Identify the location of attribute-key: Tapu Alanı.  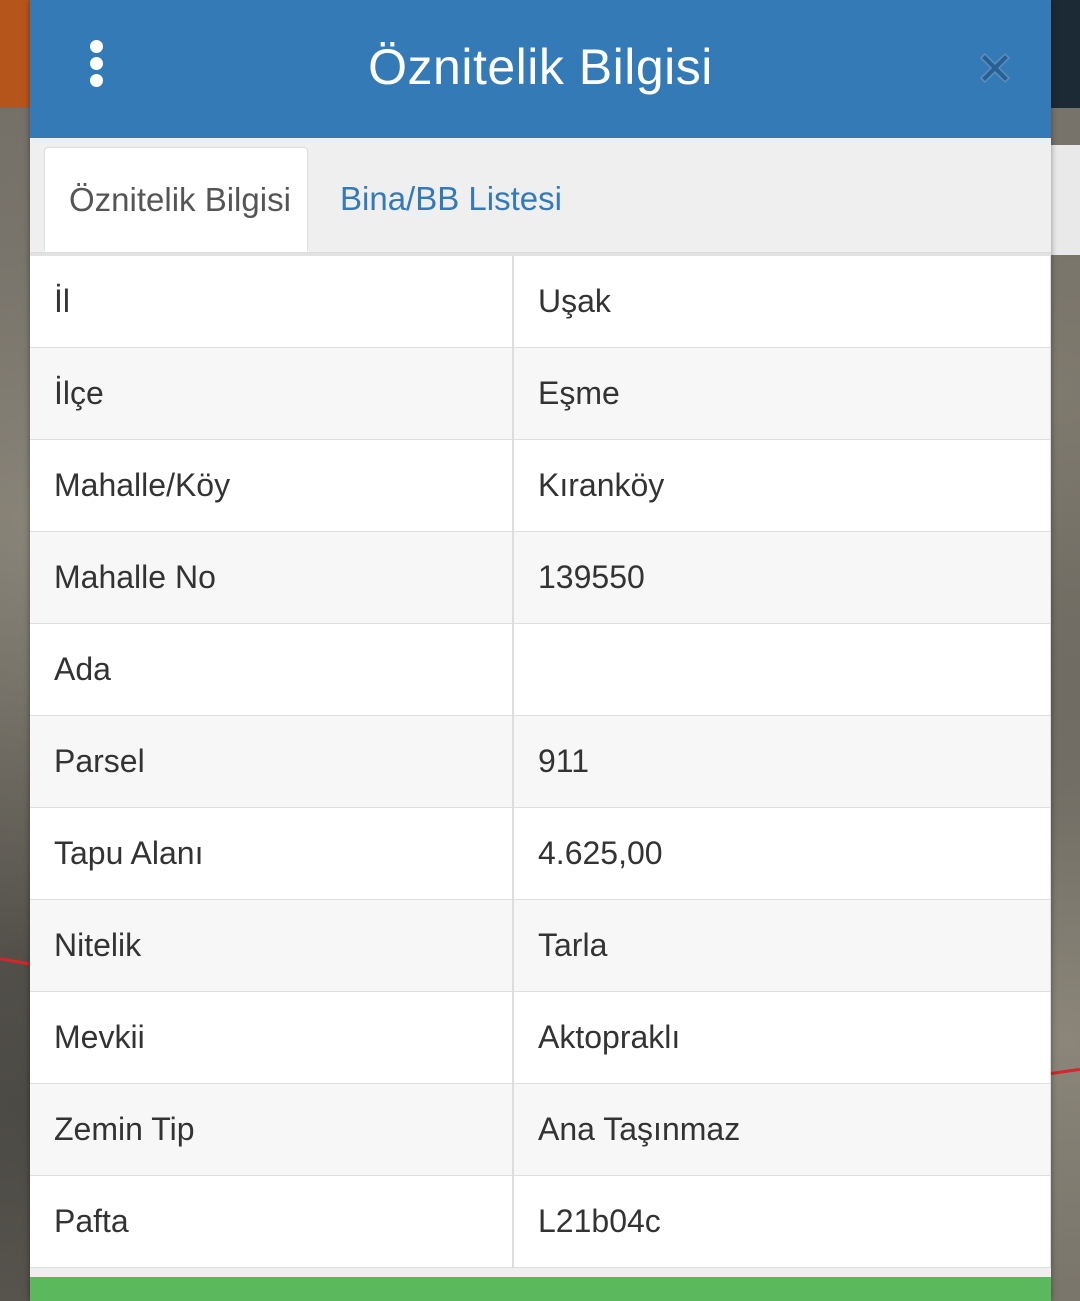
(272, 853).